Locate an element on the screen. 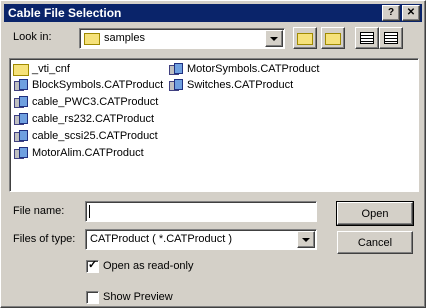  list-item: cable_rs232.CATProduct is located at coordinates (83, 119).